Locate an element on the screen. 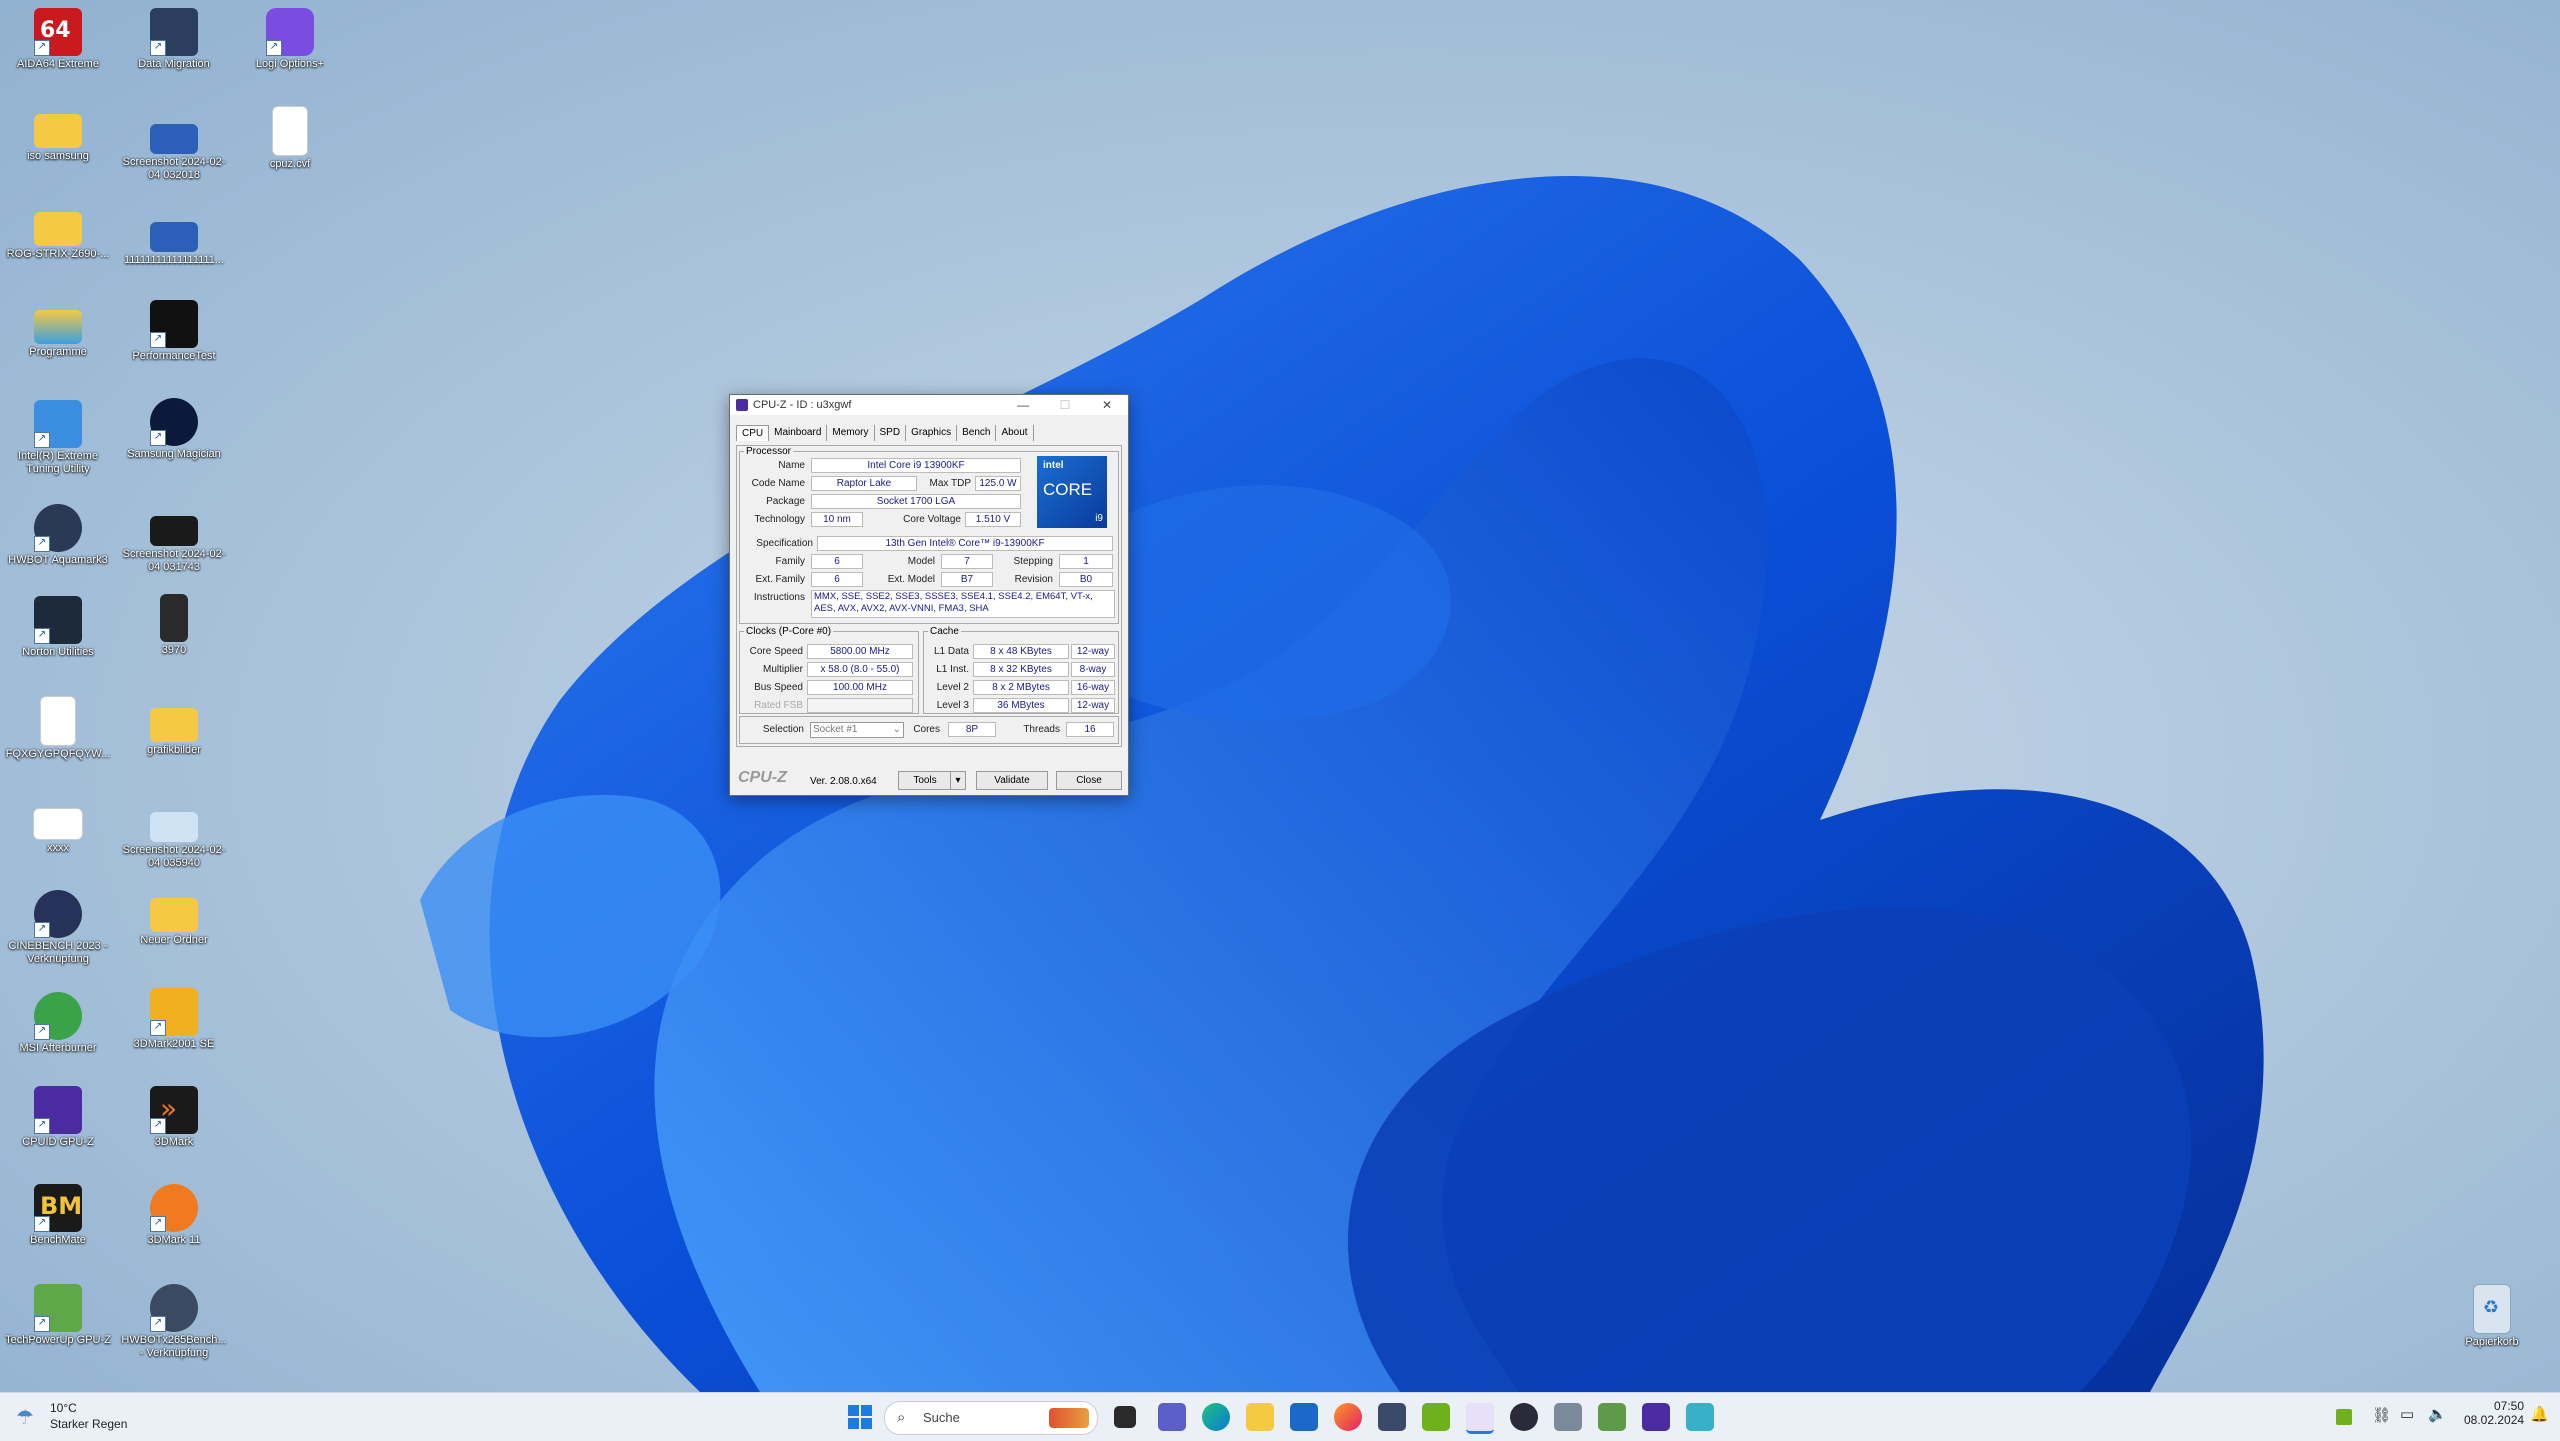 This screenshot has height=1441, width=2560. corevoltage-label: Core Voltage is located at coordinates (932, 519).